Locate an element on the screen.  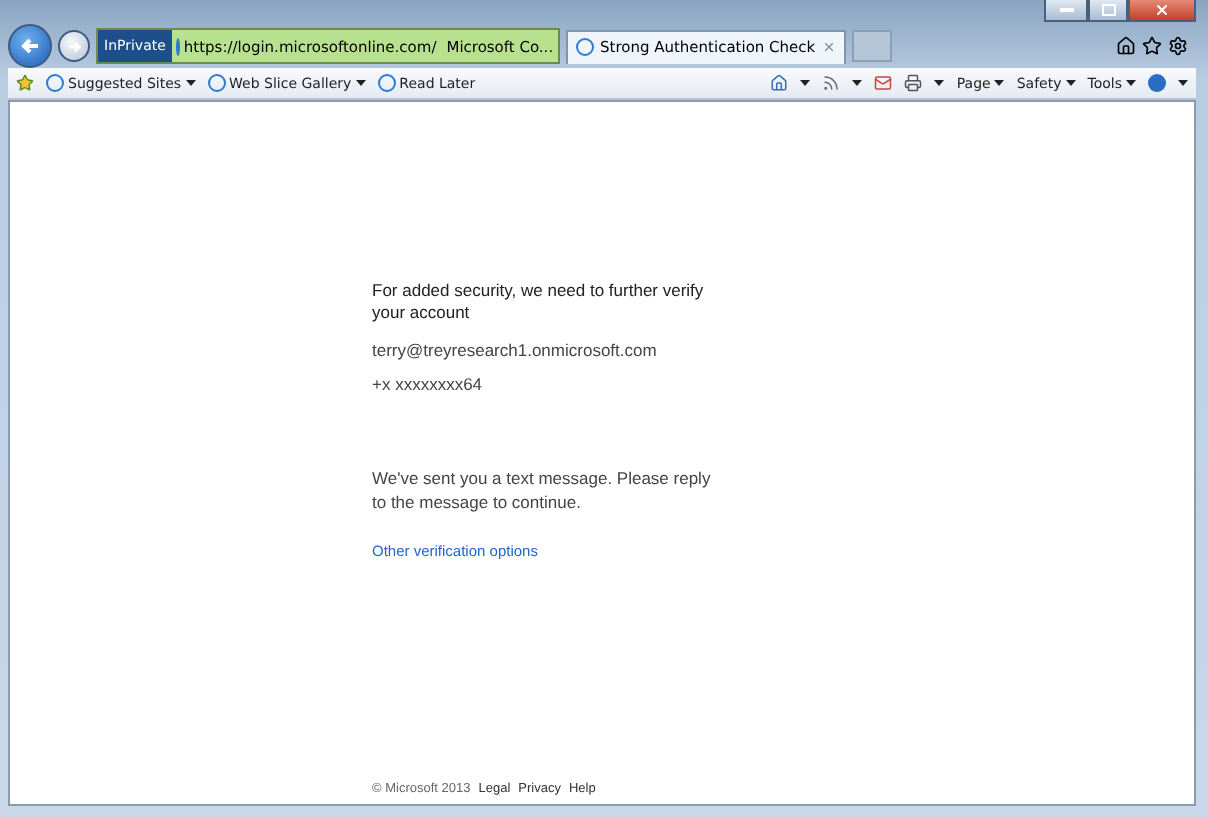
favorites-star-icon is located at coordinates (25, 83).